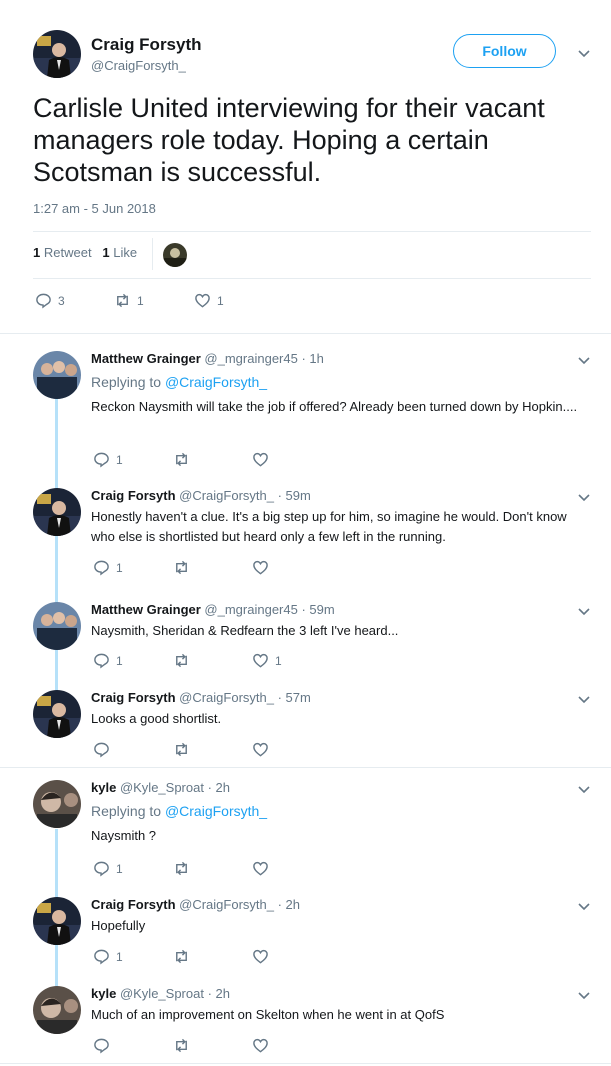 This screenshot has height=1066, width=611. I want to click on follow-button: Follow, so click(504, 51).